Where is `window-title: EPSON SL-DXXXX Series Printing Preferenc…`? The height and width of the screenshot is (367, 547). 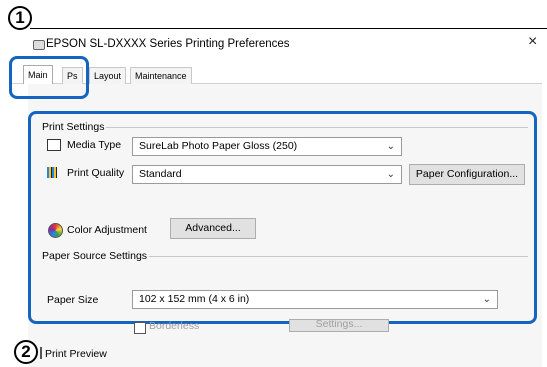 window-title: EPSON SL-DXXXX Series Printing Preferenc… is located at coordinates (168, 44).